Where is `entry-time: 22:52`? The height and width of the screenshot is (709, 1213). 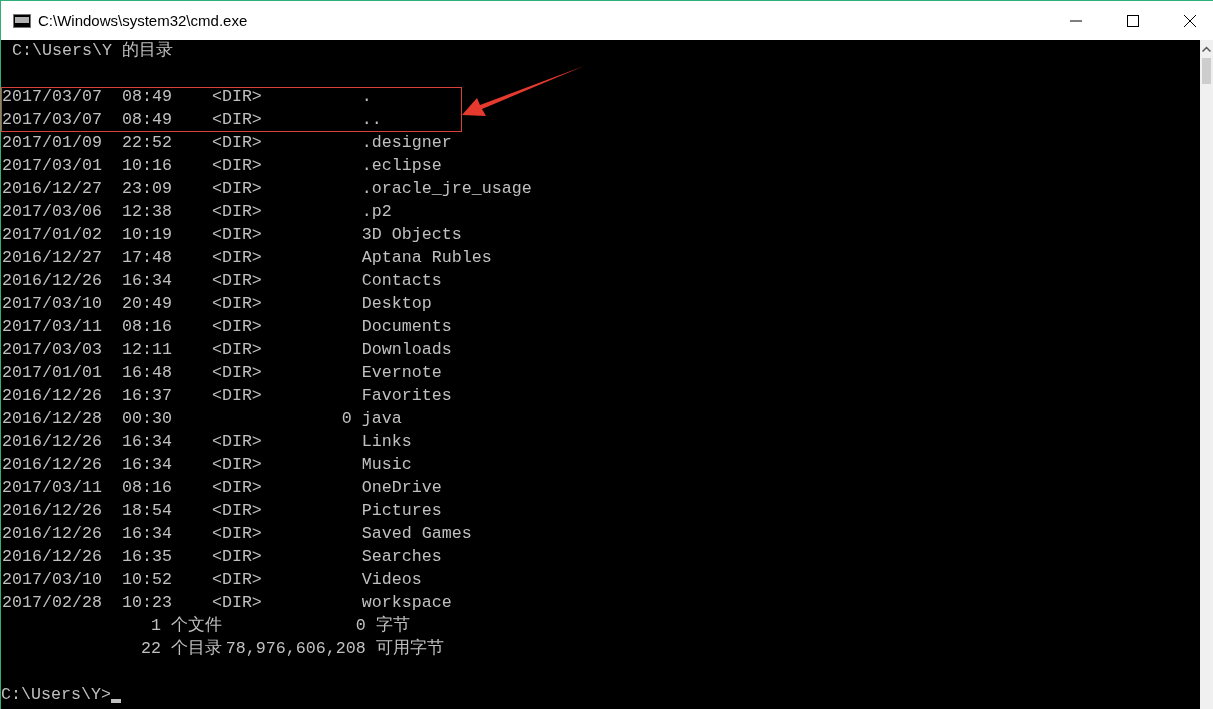 entry-time: 22:52 is located at coordinates (147, 143).